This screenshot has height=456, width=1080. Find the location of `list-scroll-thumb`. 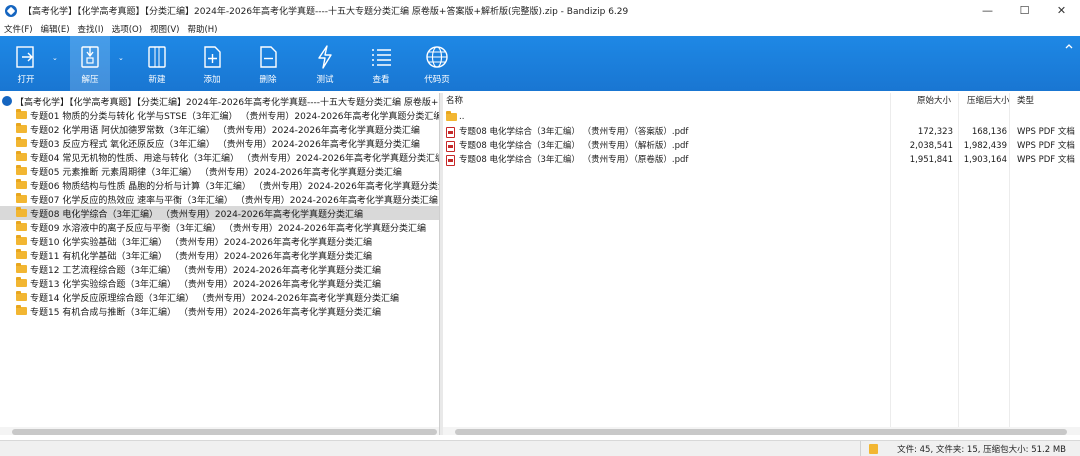

list-scroll-thumb is located at coordinates (761, 432).